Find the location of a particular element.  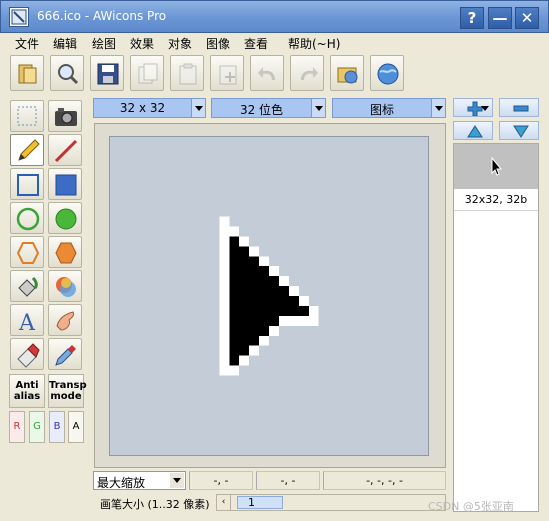

text-tool: A is located at coordinates (27, 320).